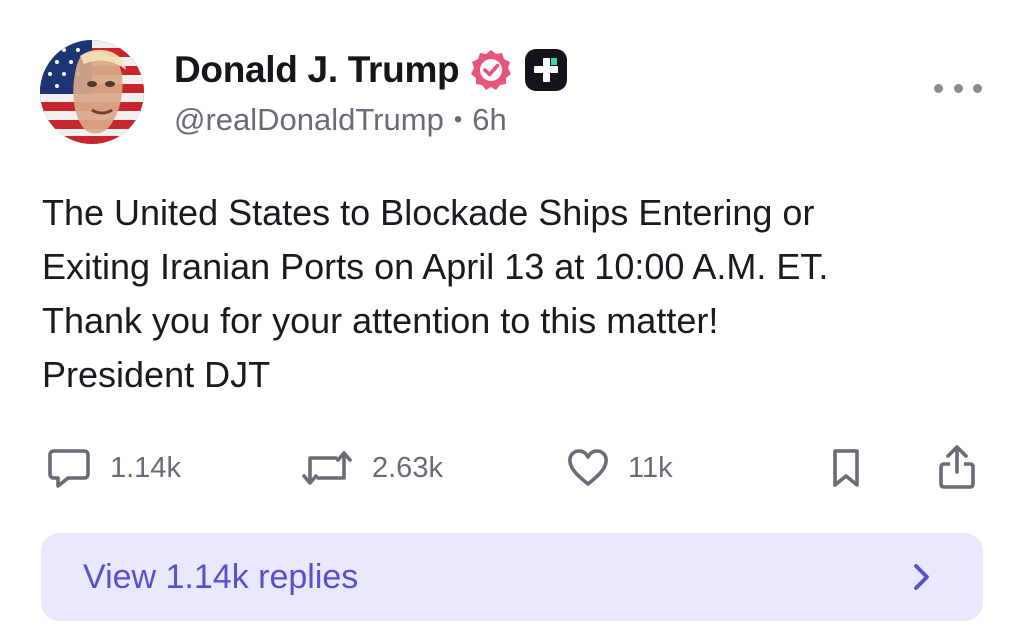 The width and height of the screenshot is (1024, 633). I want to click on author-display-name: Donald J. Trump, so click(317, 70).